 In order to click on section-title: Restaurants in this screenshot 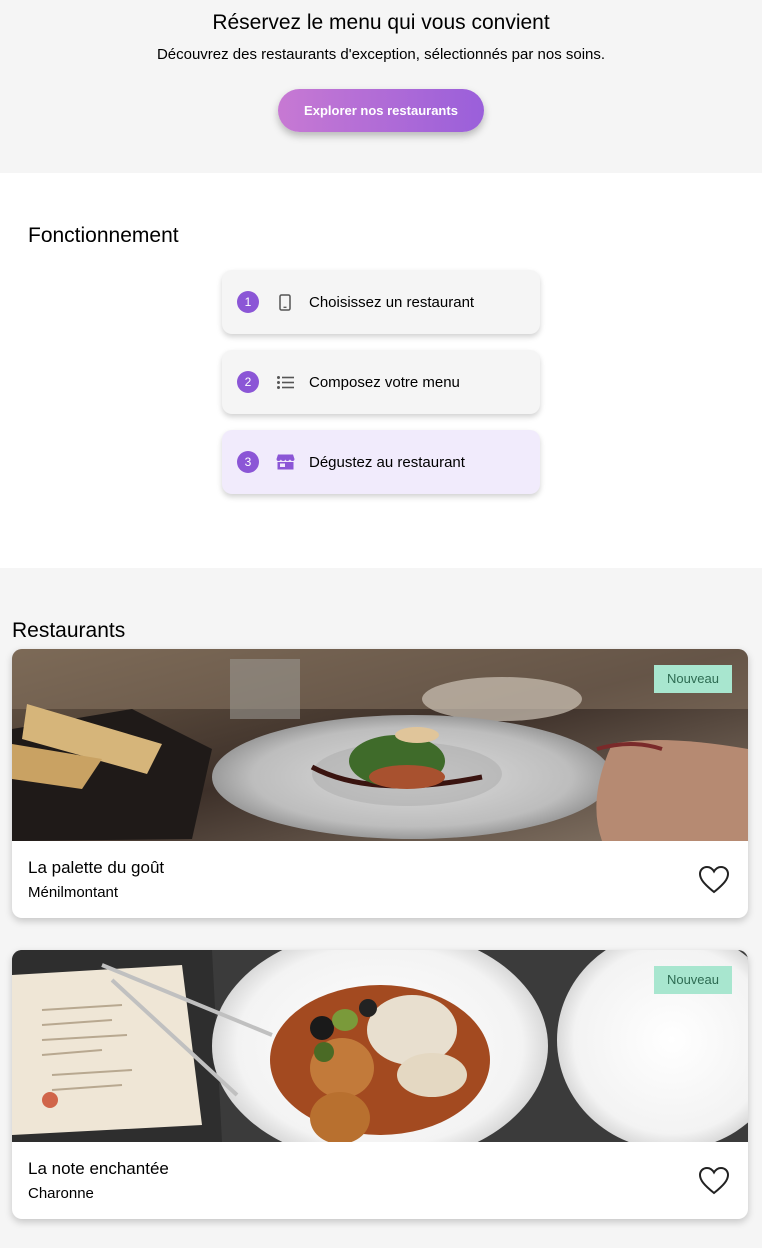, I will do `click(69, 630)`.